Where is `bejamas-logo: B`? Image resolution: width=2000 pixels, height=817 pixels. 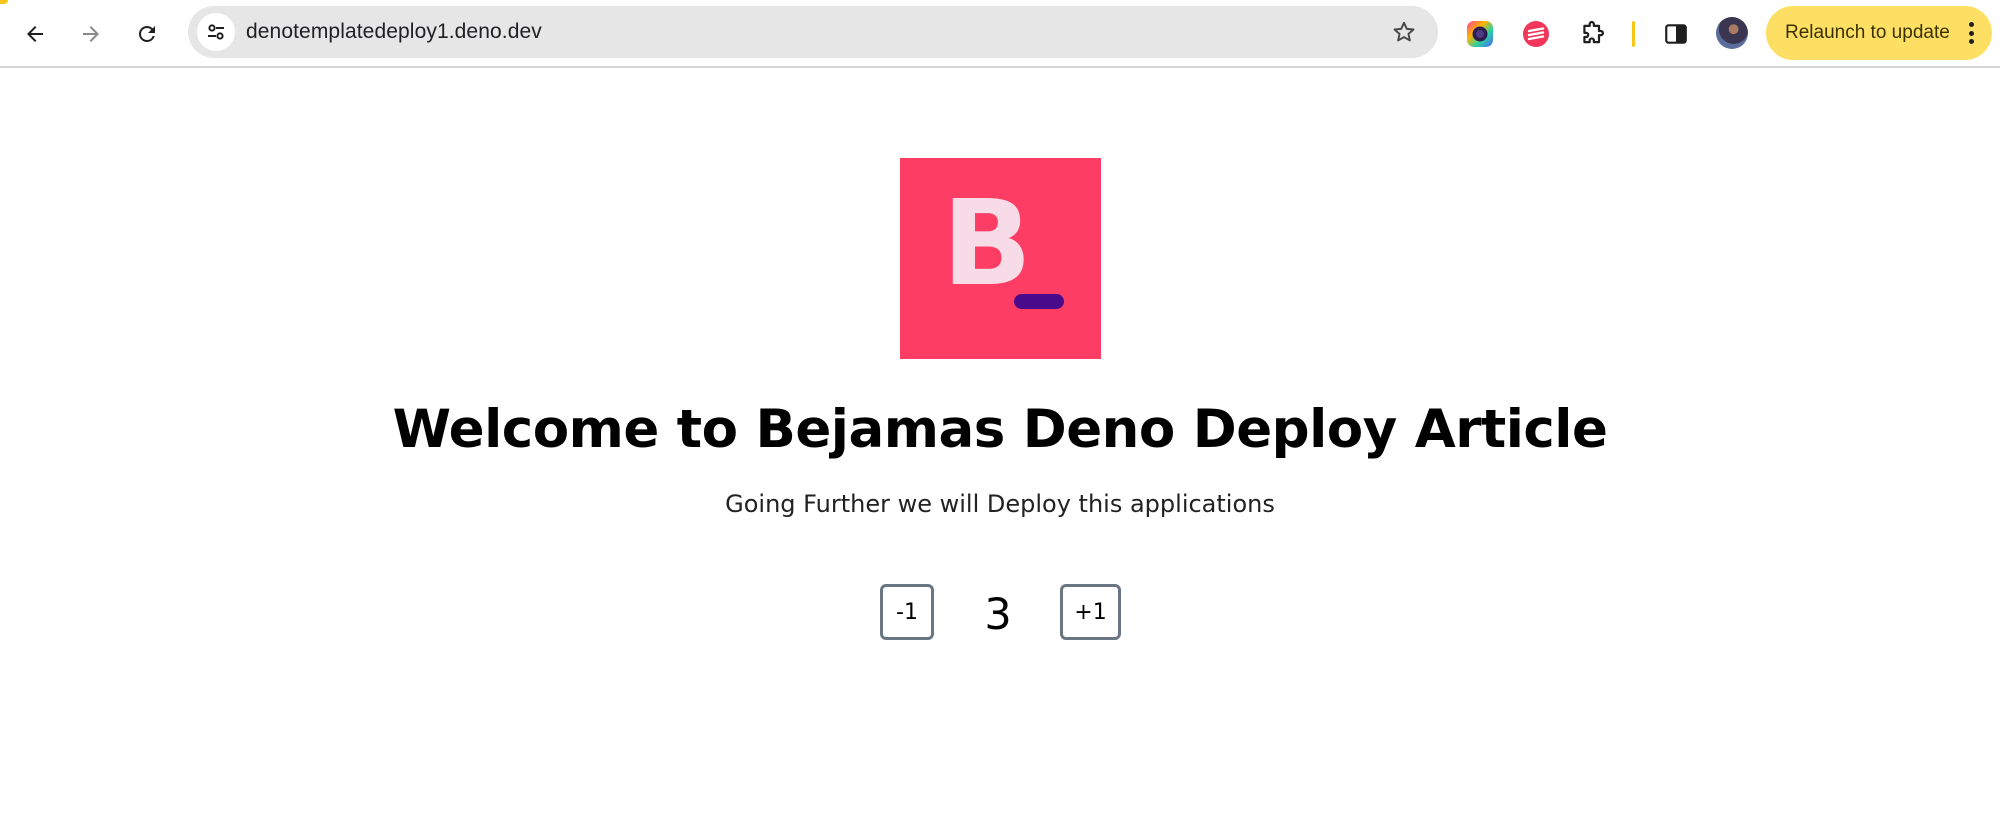
bejamas-logo: B is located at coordinates (1000, 258).